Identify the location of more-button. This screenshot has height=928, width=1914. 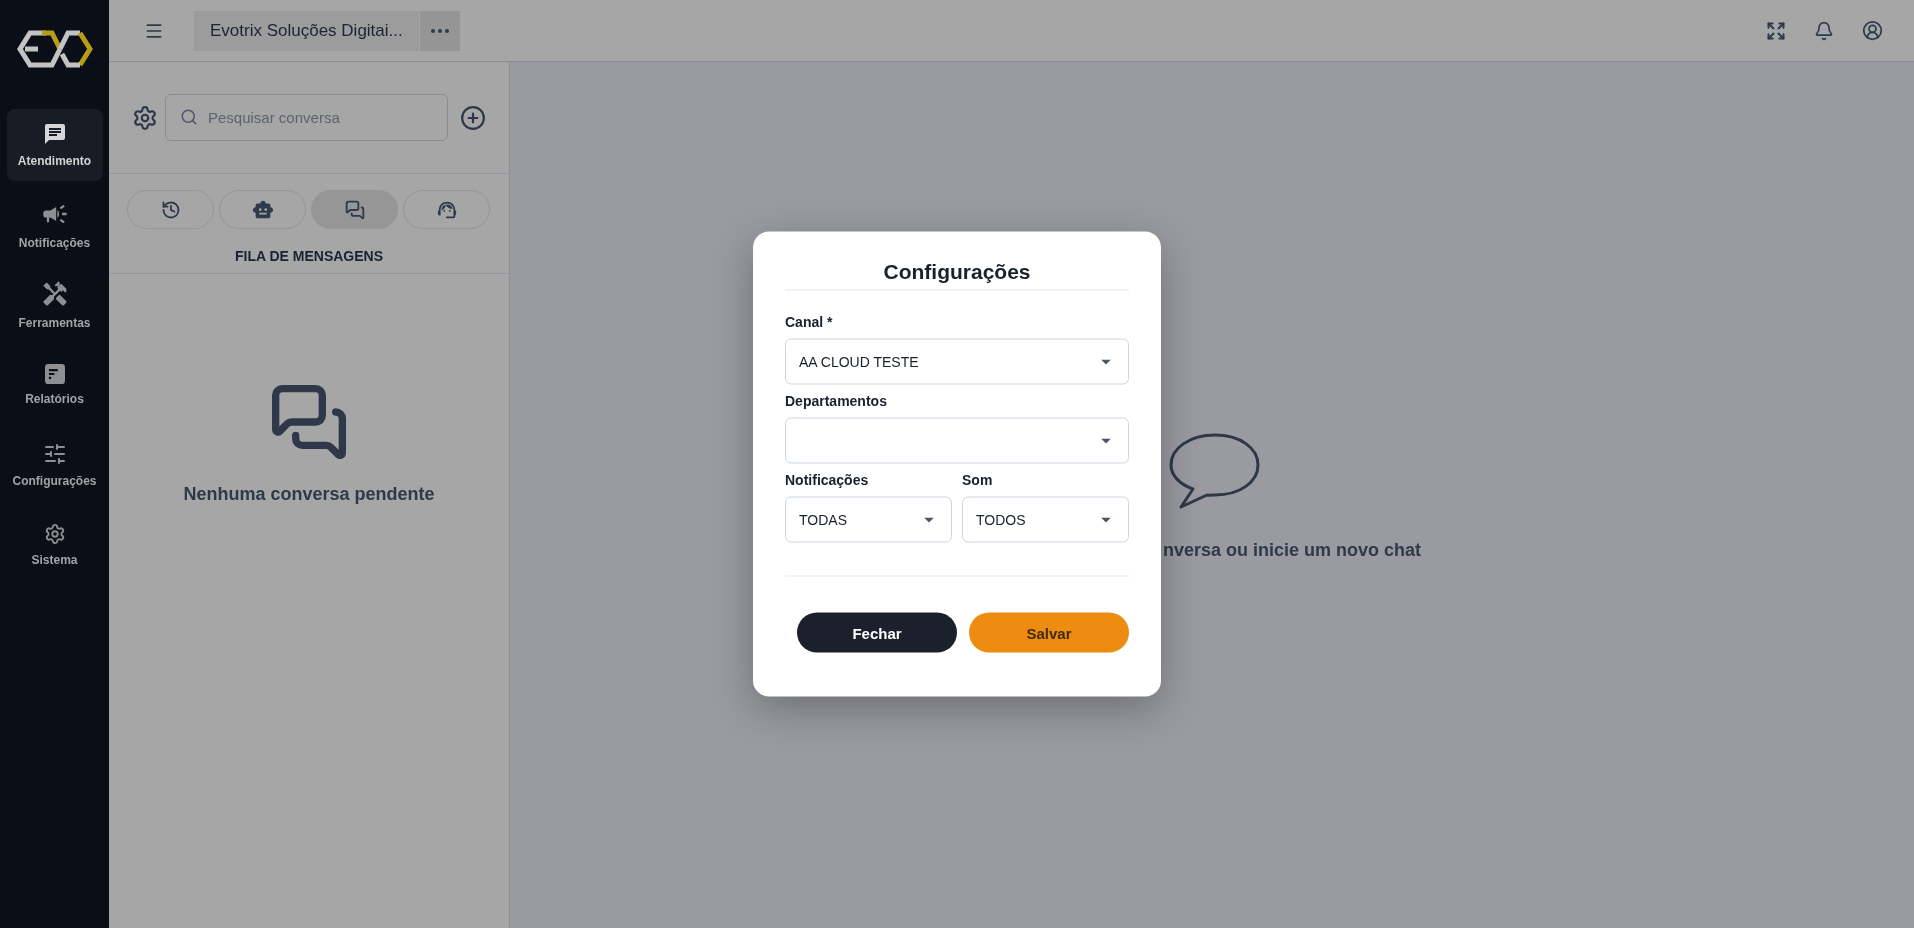
(439, 30).